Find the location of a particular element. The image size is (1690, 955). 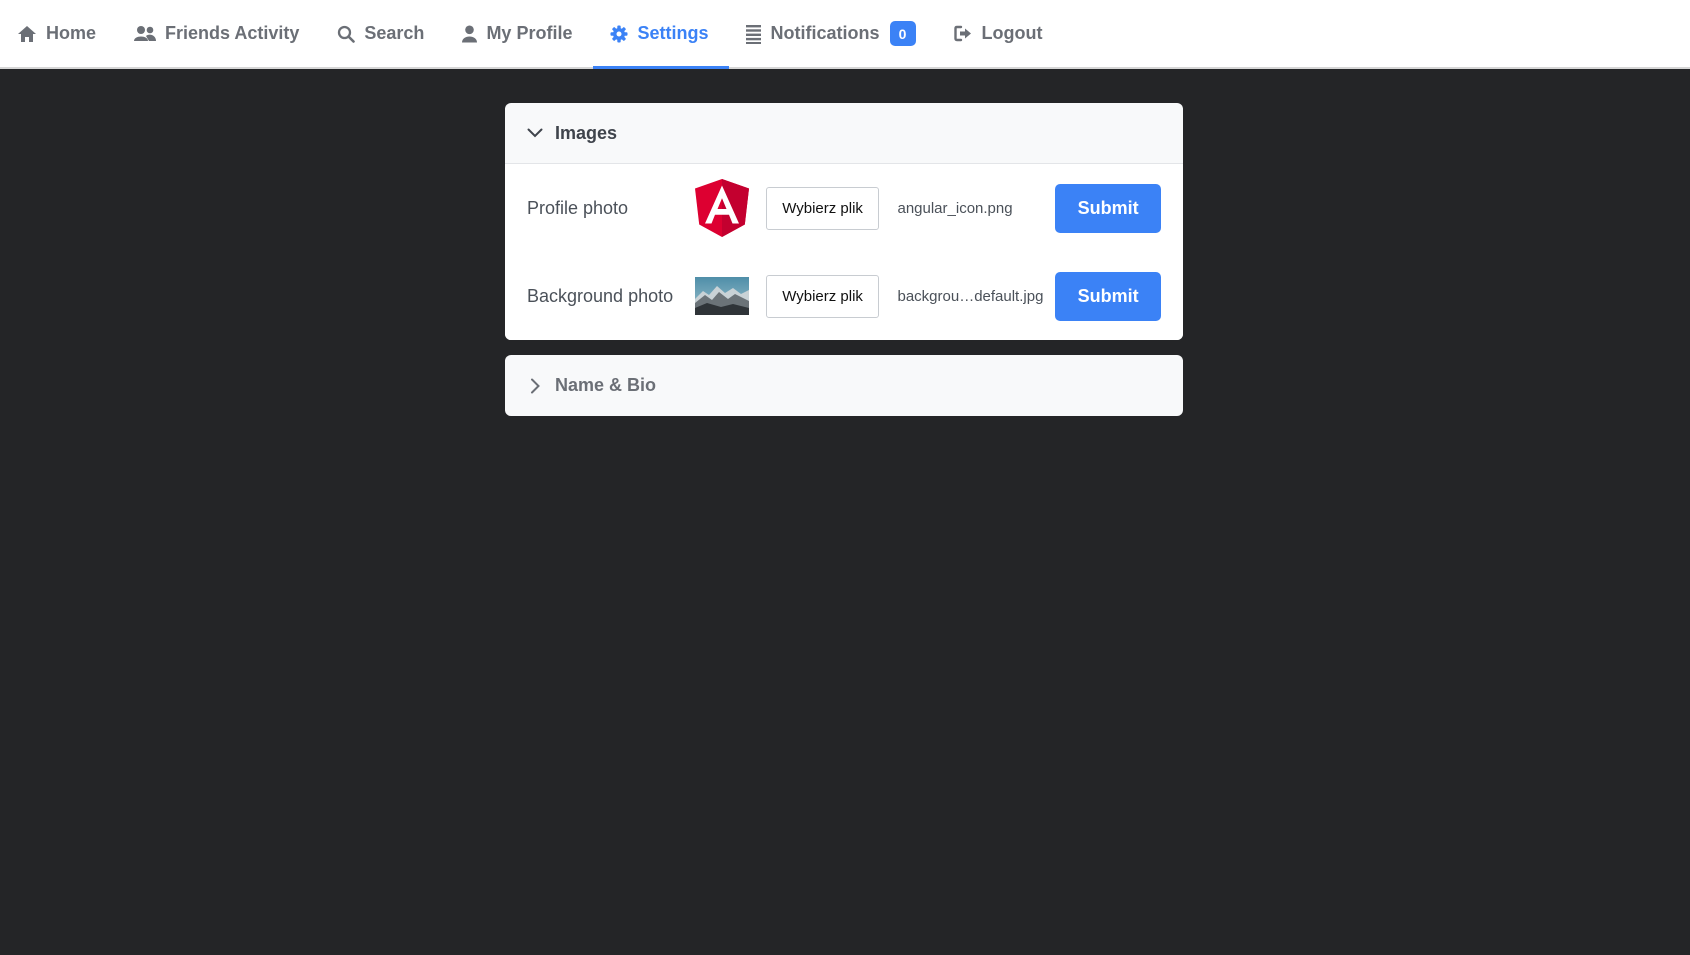

gear-icon is located at coordinates (619, 33).